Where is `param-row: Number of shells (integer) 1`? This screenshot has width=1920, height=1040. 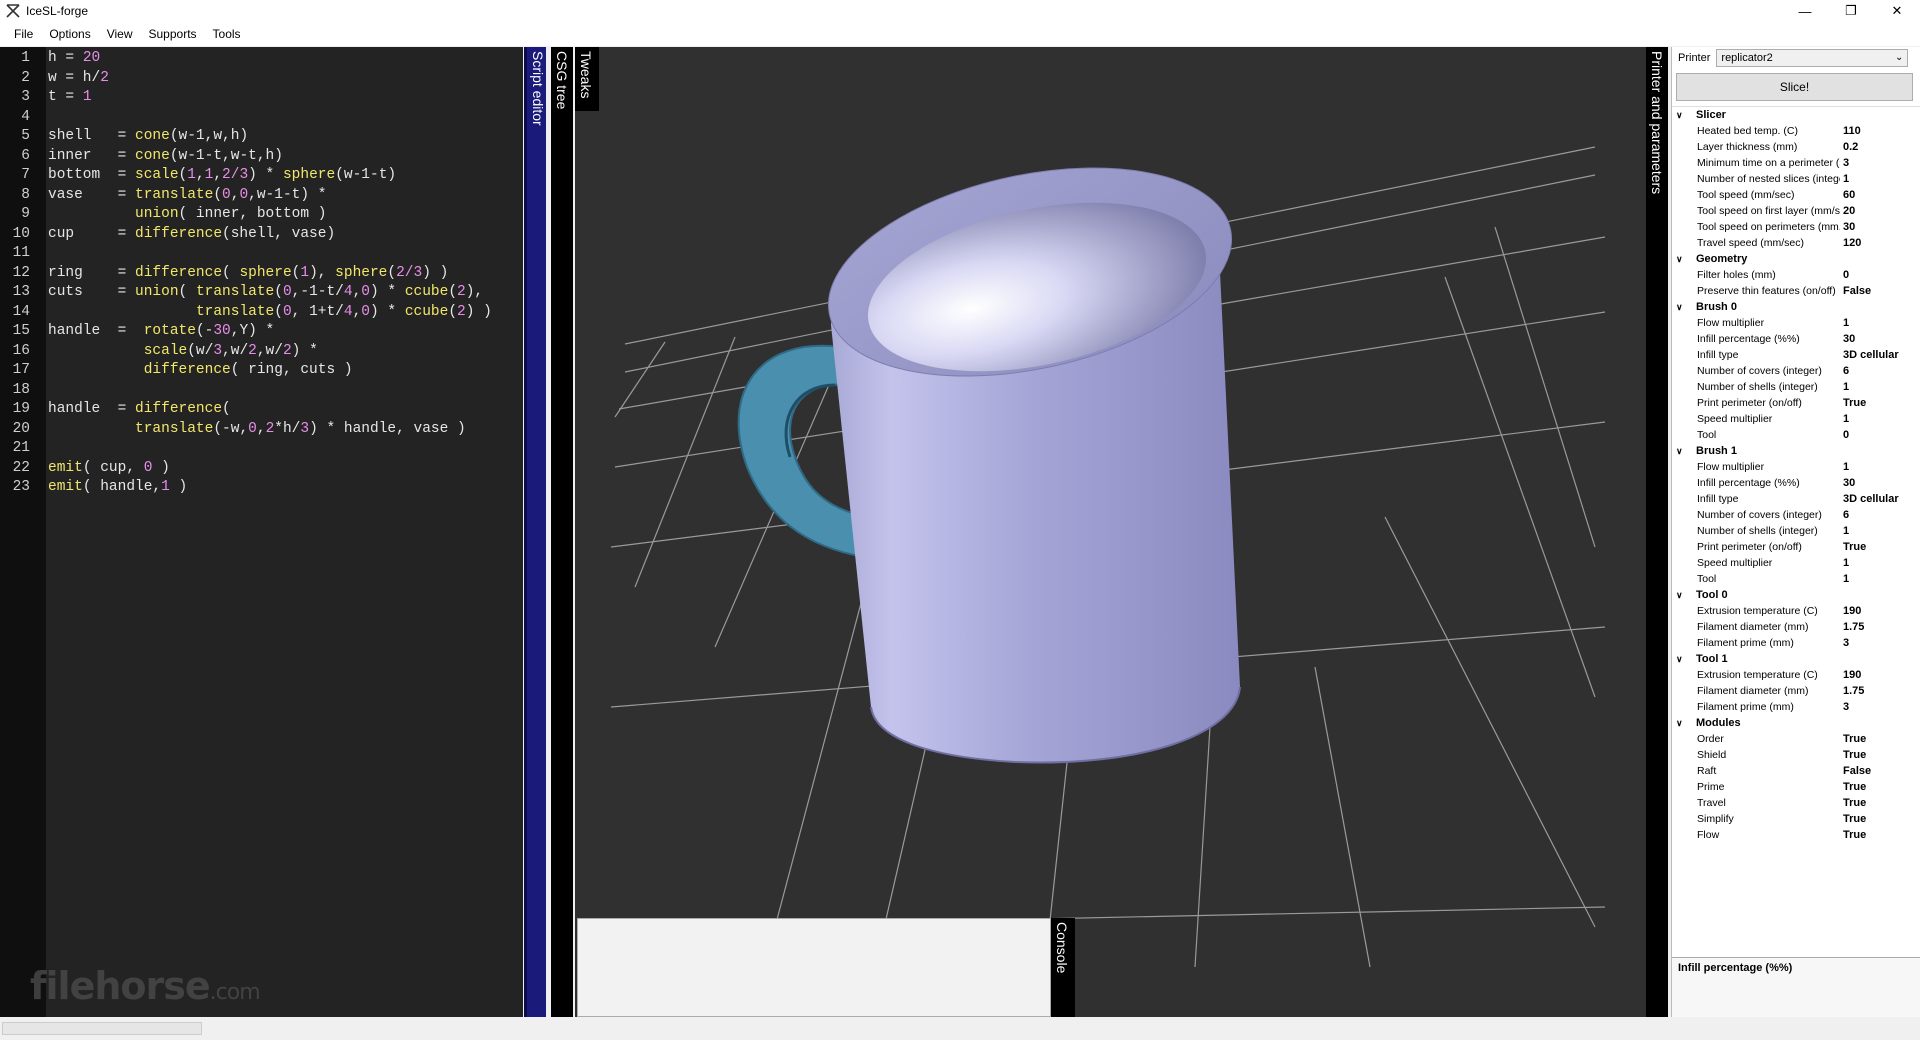
param-row: Number of shells (integer) 1 is located at coordinates (1796, 531).